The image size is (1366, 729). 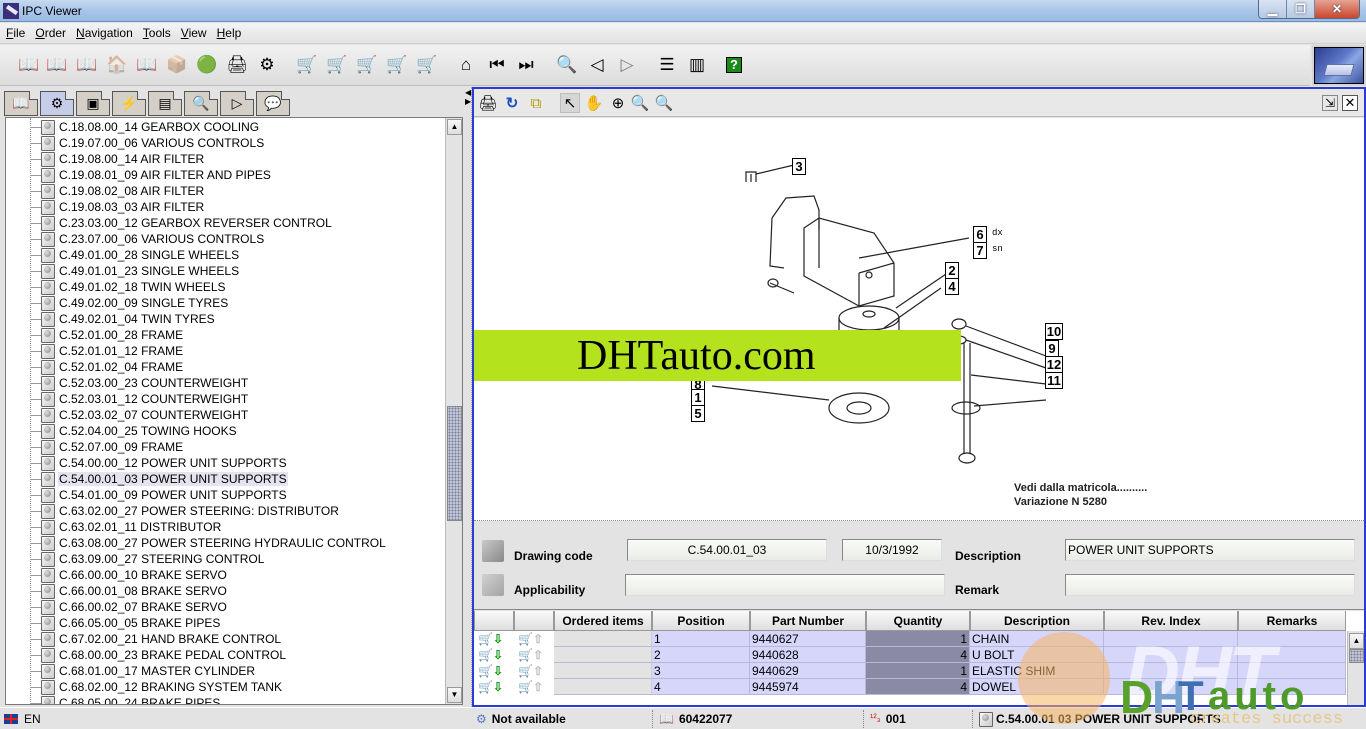 What do you see at coordinates (151, 175) in the screenshot?
I see `tree-item: C.19.08.01_09 AIR FILTER AND PIPES` at bounding box center [151, 175].